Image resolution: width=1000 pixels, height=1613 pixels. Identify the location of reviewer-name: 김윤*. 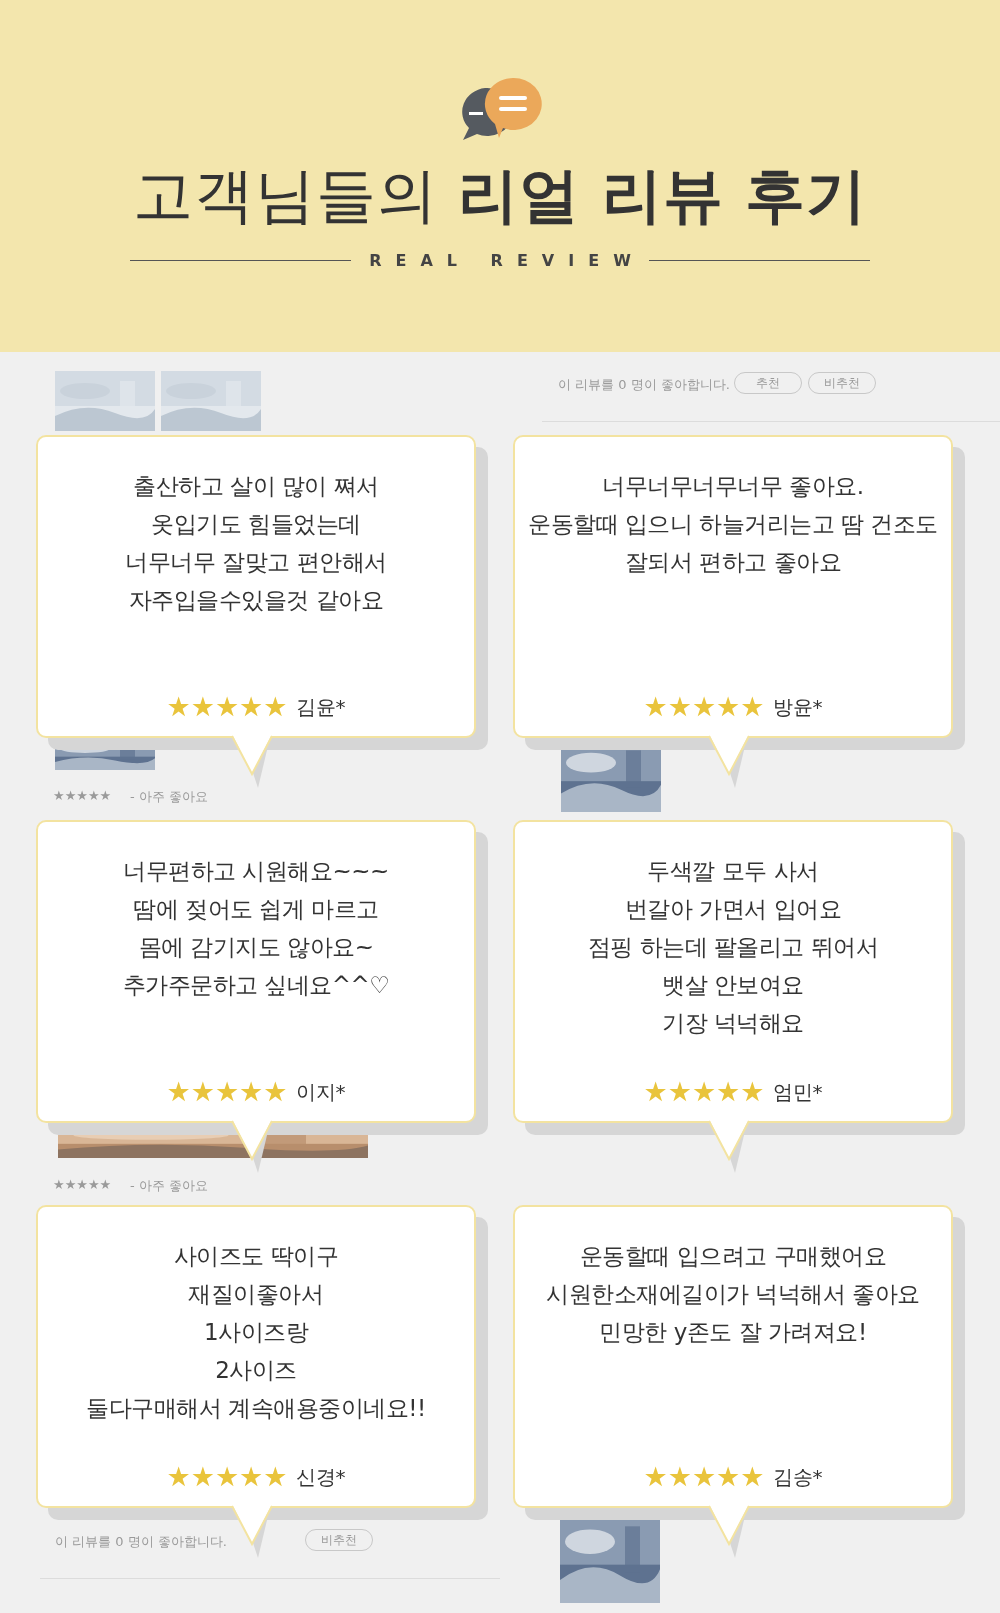
(320, 707).